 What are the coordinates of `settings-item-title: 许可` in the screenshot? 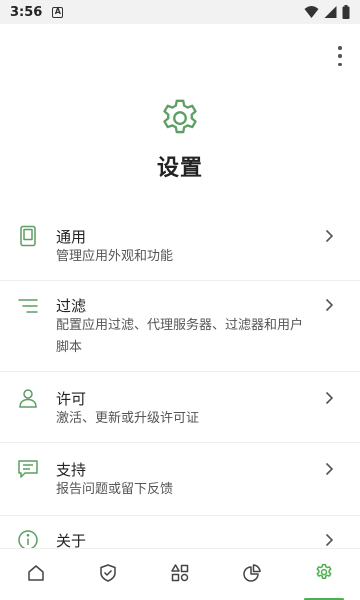 It's located at (71, 399).